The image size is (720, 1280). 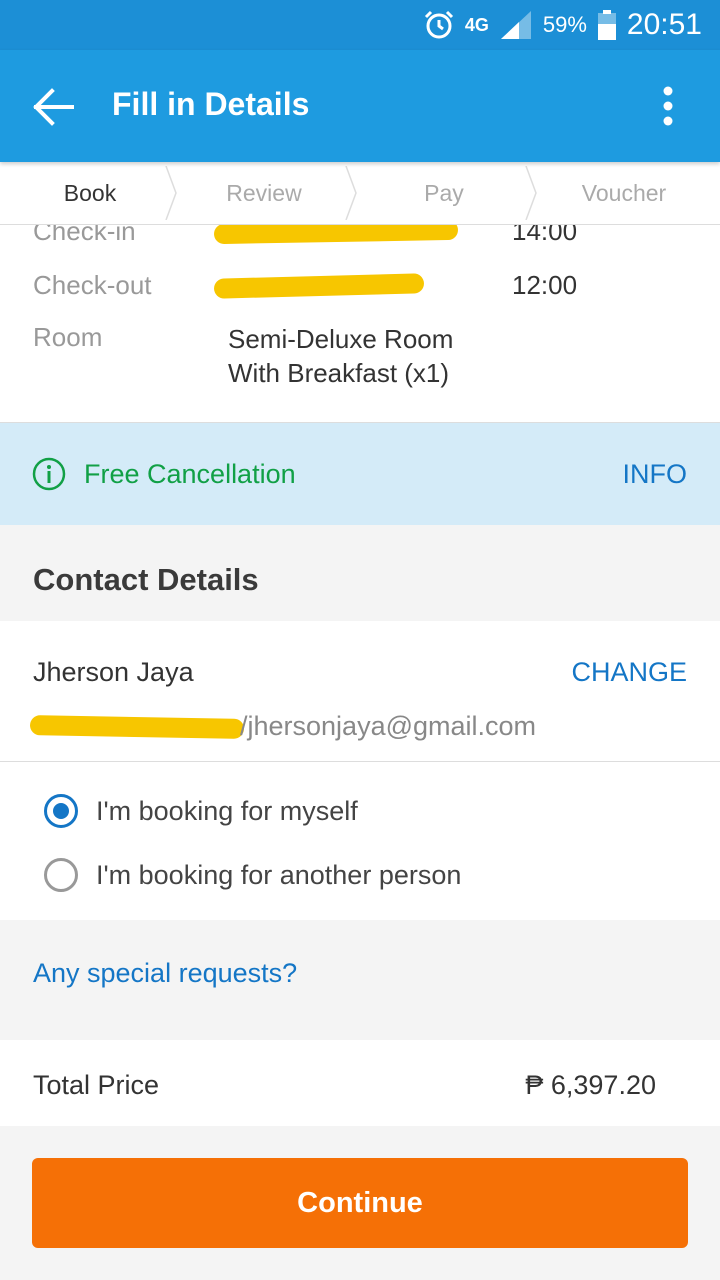 What do you see at coordinates (388, 726) in the screenshot?
I see `contact-email: /jhersonjaya@gmail.com` at bounding box center [388, 726].